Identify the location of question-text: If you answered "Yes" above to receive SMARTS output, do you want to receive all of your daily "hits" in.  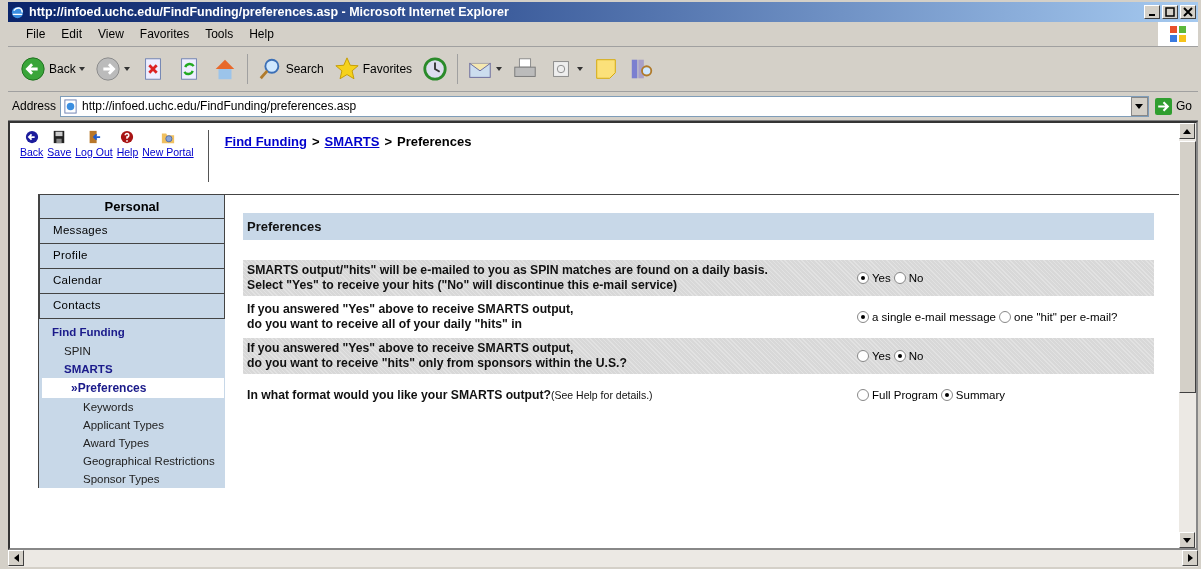
(411, 317).